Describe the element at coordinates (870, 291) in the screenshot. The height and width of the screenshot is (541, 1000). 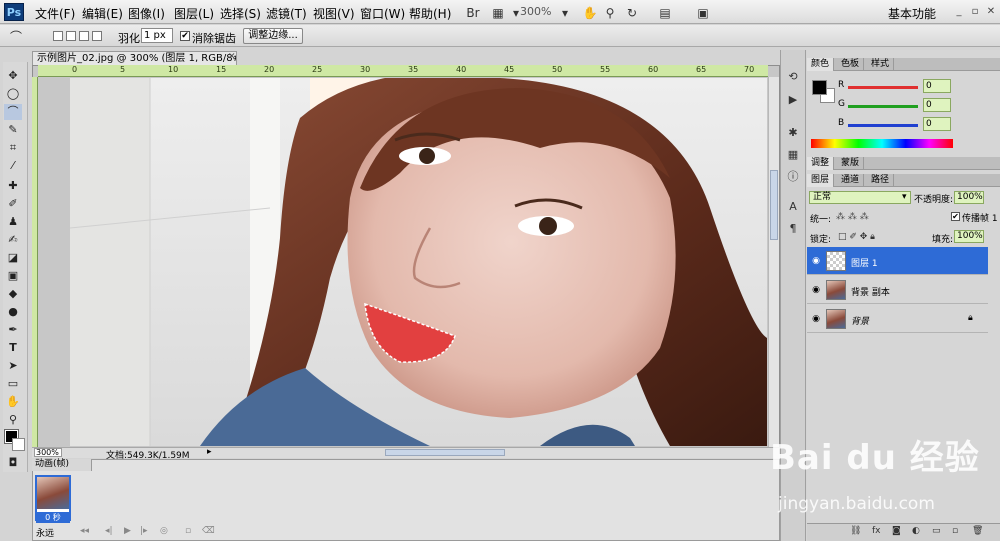
I see `layer-name: 背景 副本` at that location.